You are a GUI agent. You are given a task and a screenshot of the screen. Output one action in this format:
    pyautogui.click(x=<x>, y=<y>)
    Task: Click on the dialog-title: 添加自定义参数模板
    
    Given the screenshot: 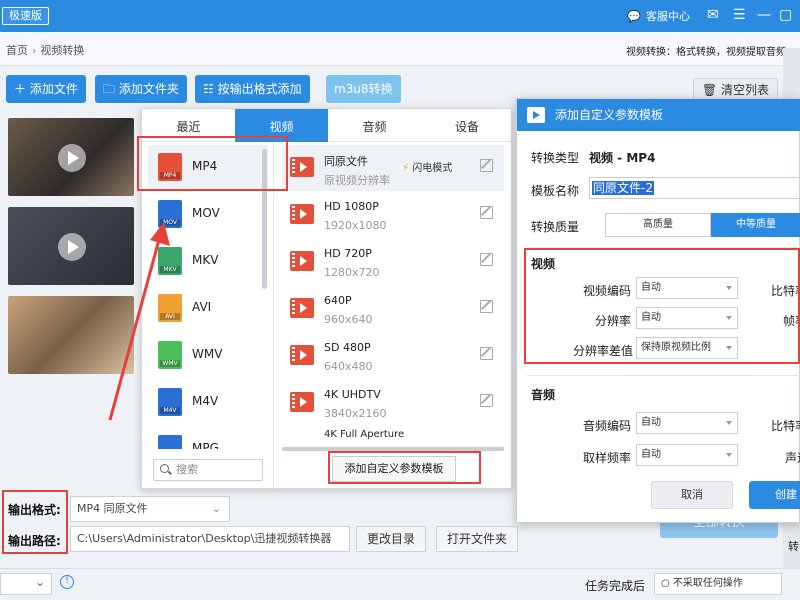 What is the action you would take?
    pyautogui.click(x=609, y=115)
    